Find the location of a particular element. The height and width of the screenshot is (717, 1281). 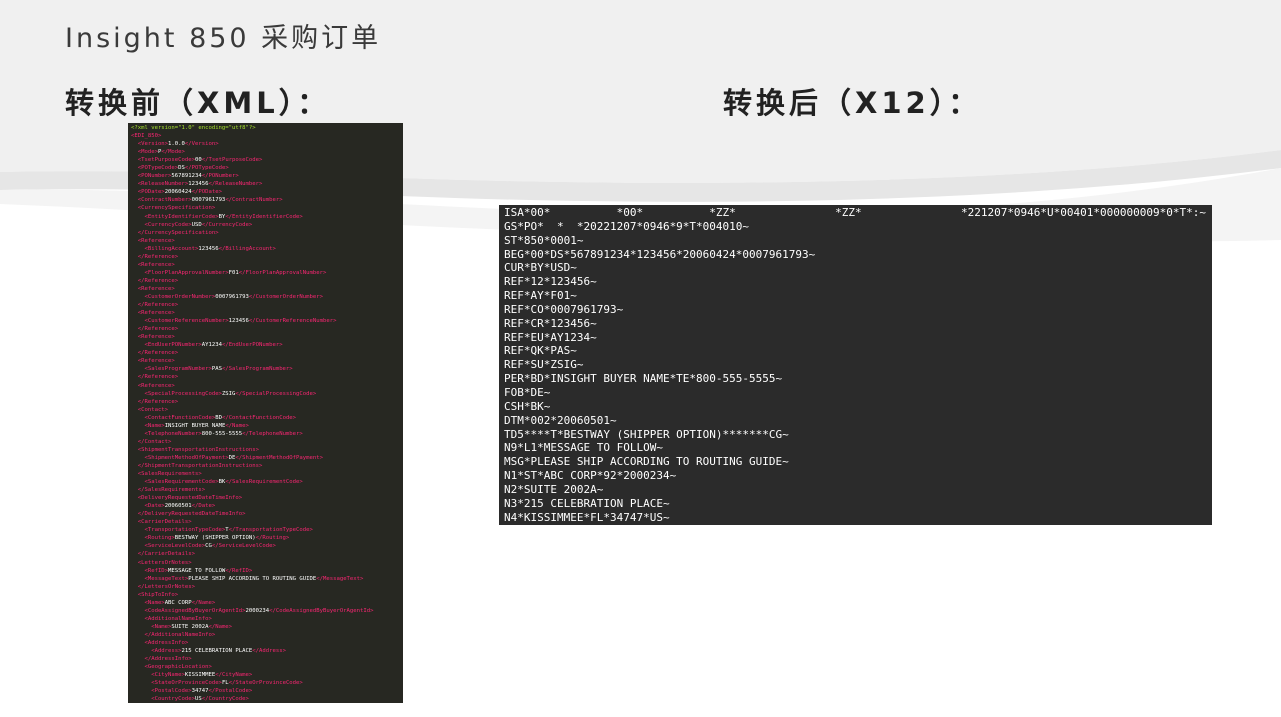

xml-value: 800-555-5555 is located at coordinates (222, 433).